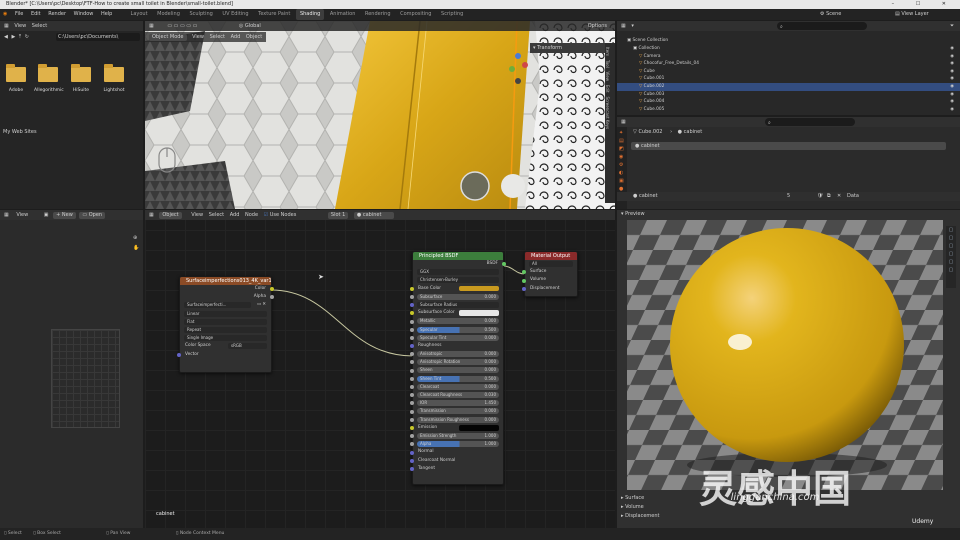 Image resolution: width=960 pixels, height=540 pixels. Describe the element at coordinates (135, 238) in the screenshot. I see `zoom-icon: ⊕` at that location.